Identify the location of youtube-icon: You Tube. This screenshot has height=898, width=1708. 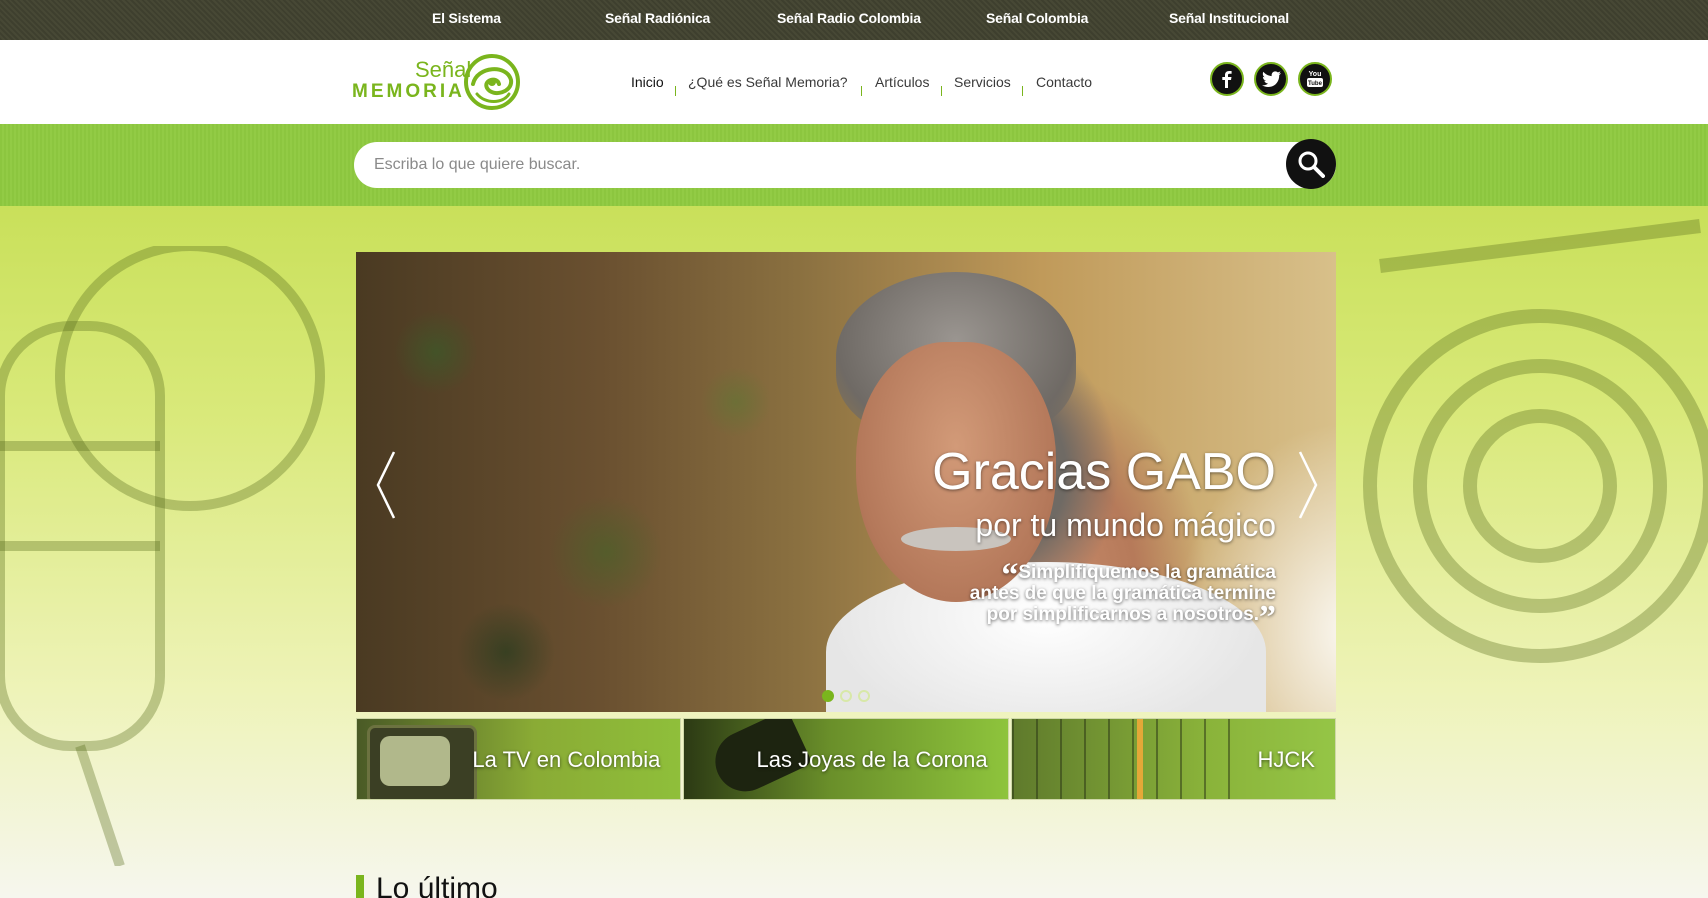
(1315, 79).